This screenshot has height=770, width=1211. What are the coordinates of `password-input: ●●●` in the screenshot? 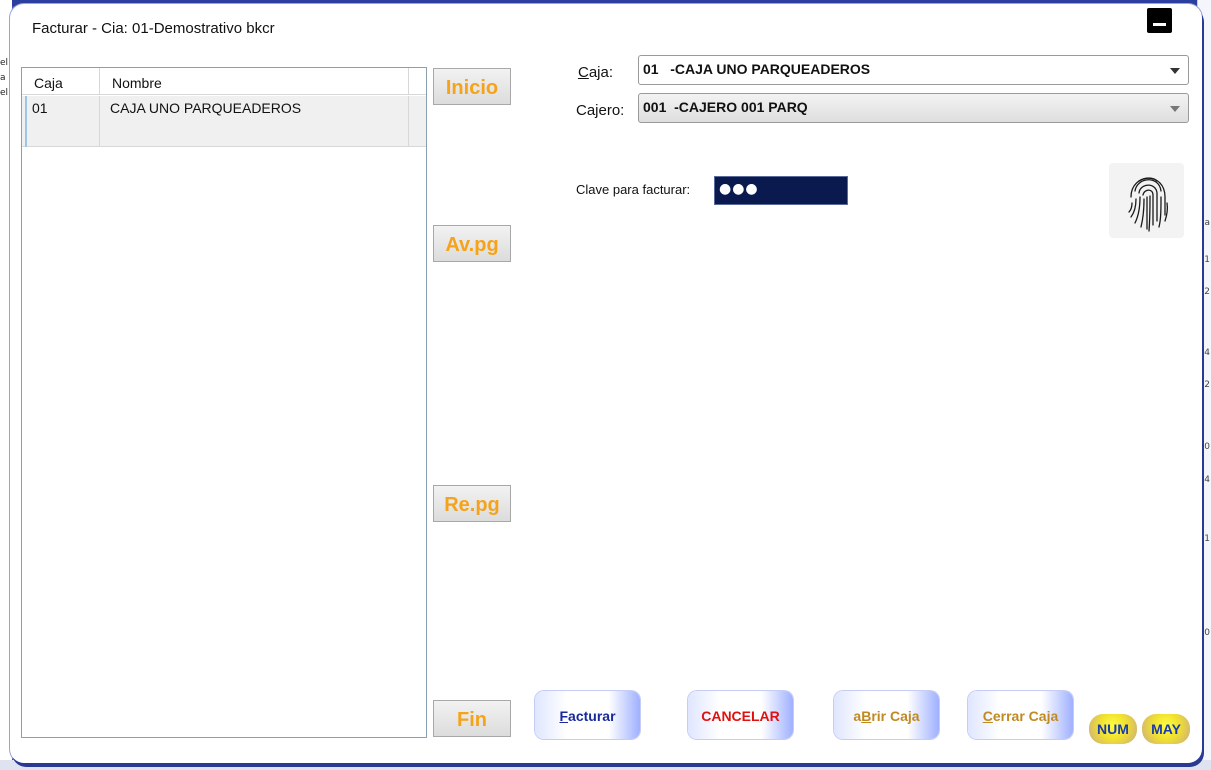 It's located at (781, 190).